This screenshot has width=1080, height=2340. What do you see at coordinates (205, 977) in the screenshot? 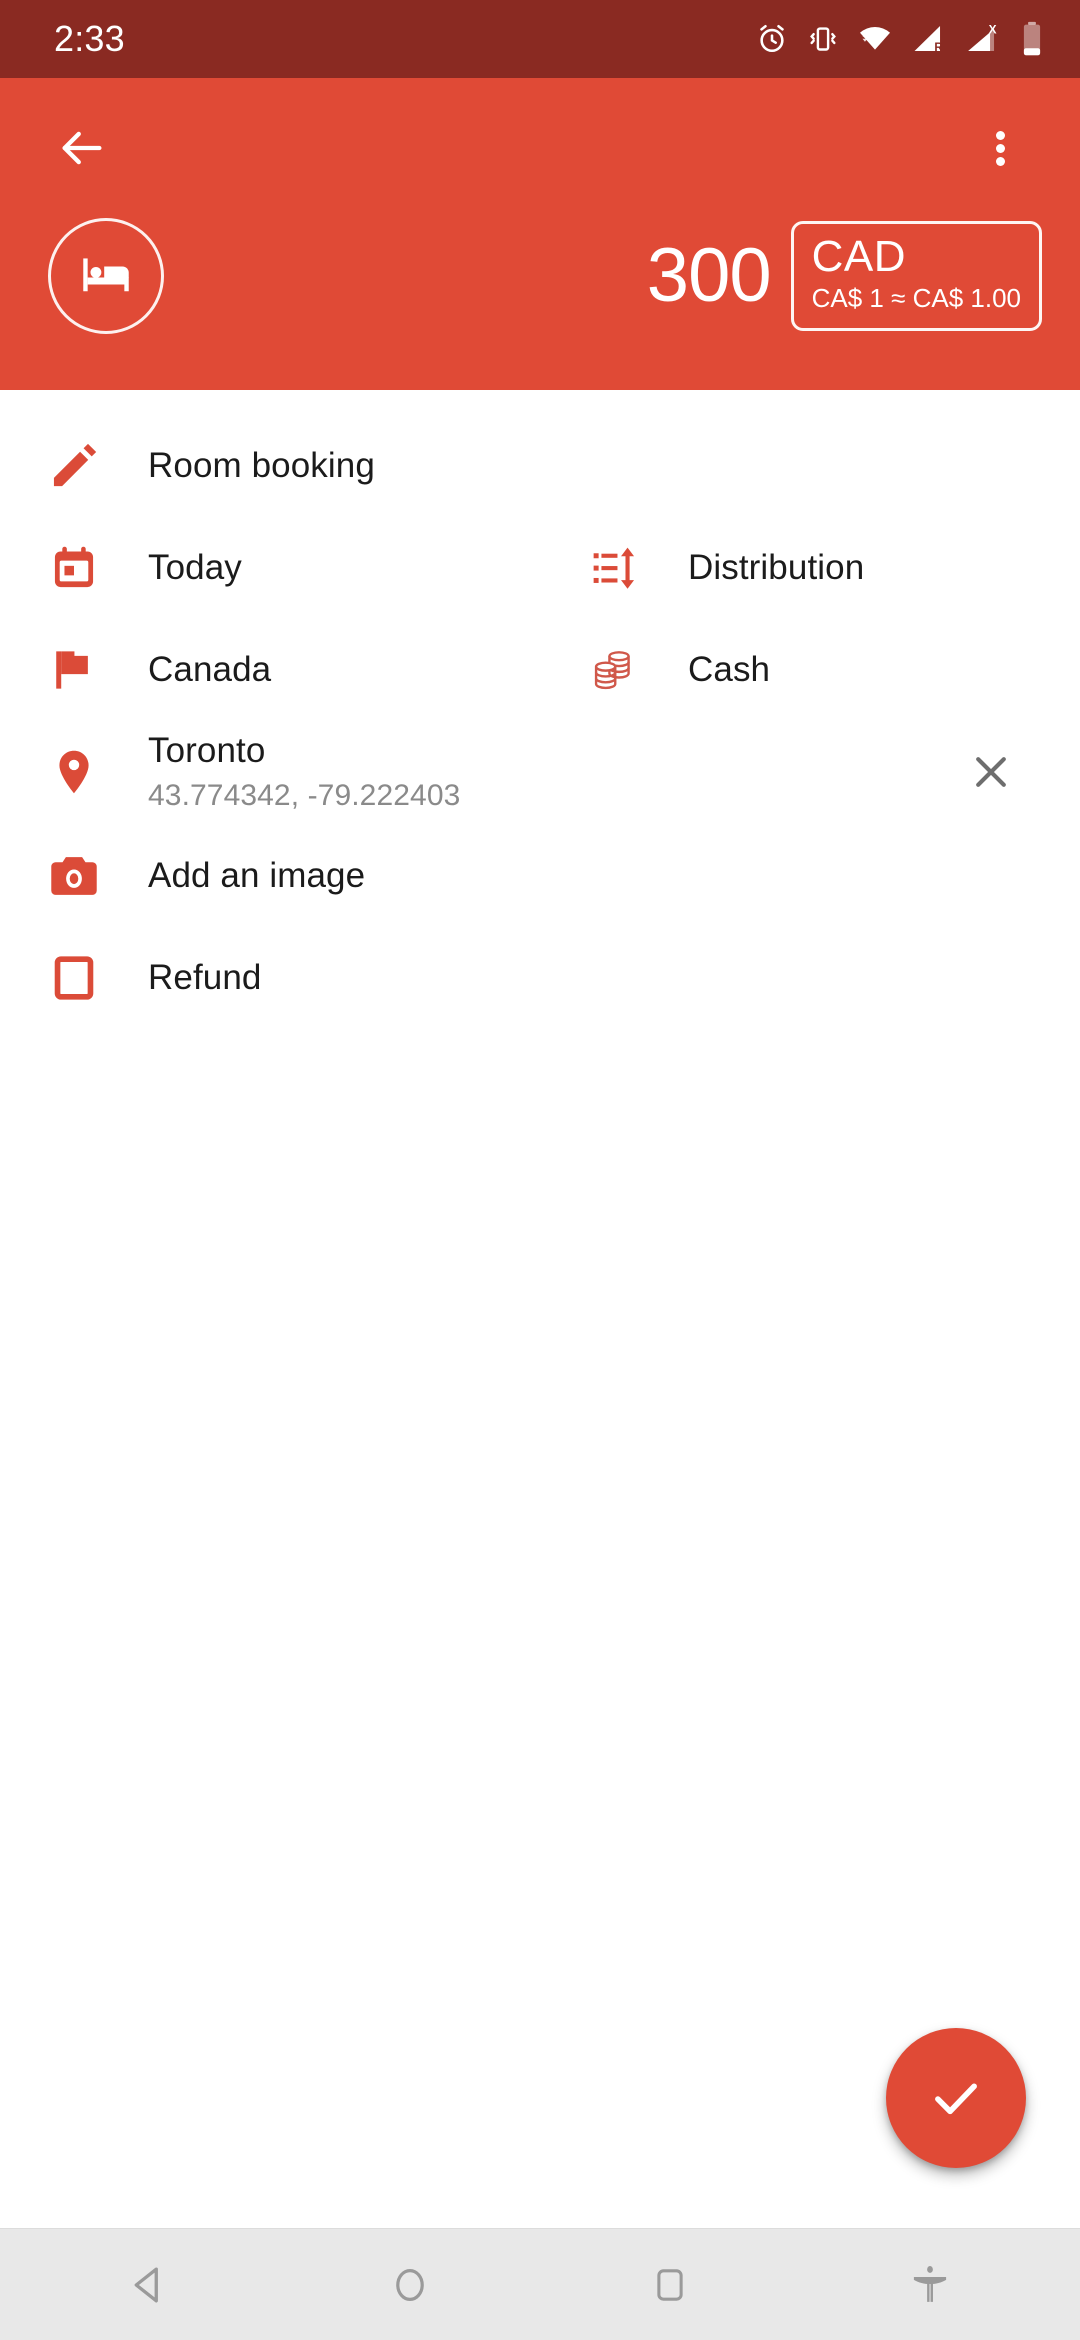
I see `field-refund-label: Refund` at bounding box center [205, 977].